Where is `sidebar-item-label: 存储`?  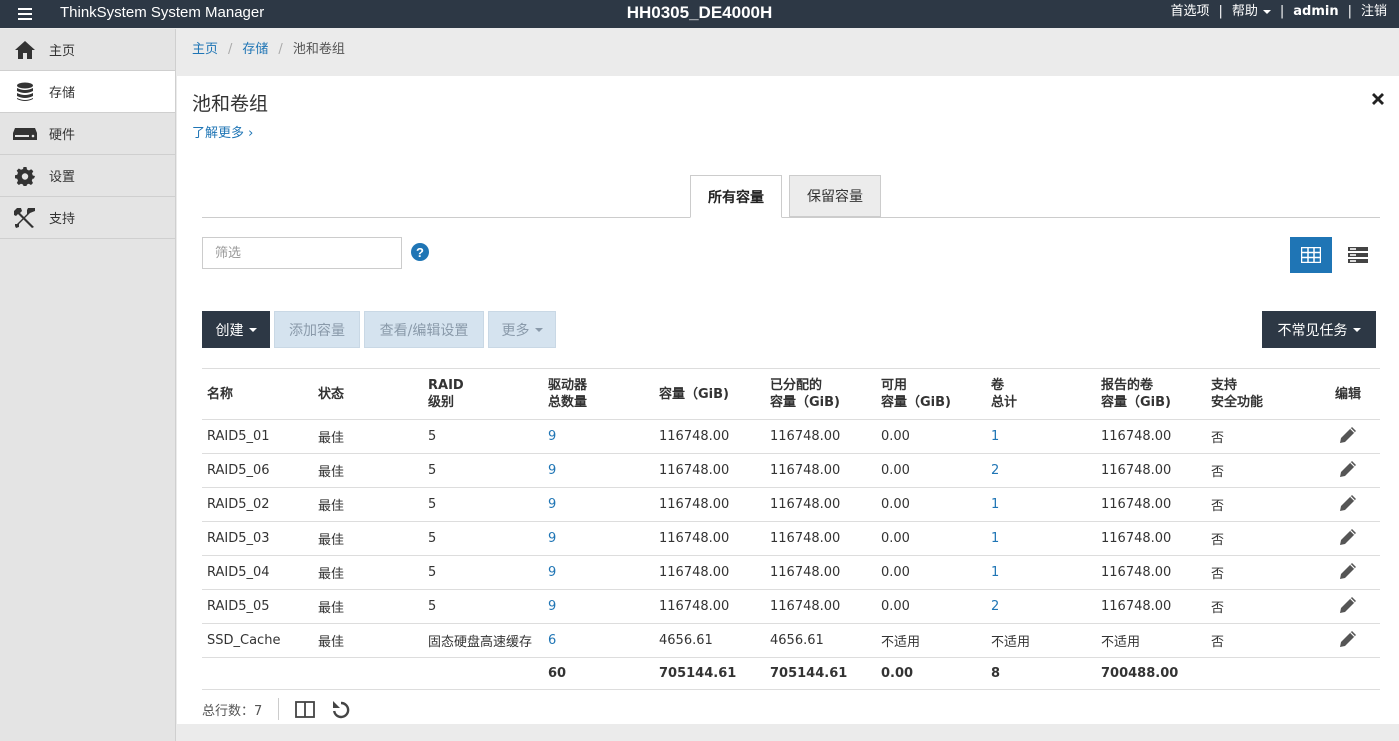
sidebar-item-label: 存储 is located at coordinates (62, 93).